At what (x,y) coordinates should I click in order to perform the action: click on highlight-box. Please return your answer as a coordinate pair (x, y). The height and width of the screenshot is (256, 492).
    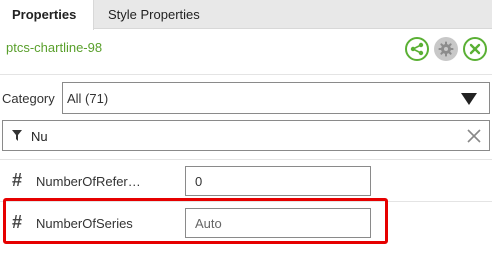
    Looking at the image, I should click on (195, 221).